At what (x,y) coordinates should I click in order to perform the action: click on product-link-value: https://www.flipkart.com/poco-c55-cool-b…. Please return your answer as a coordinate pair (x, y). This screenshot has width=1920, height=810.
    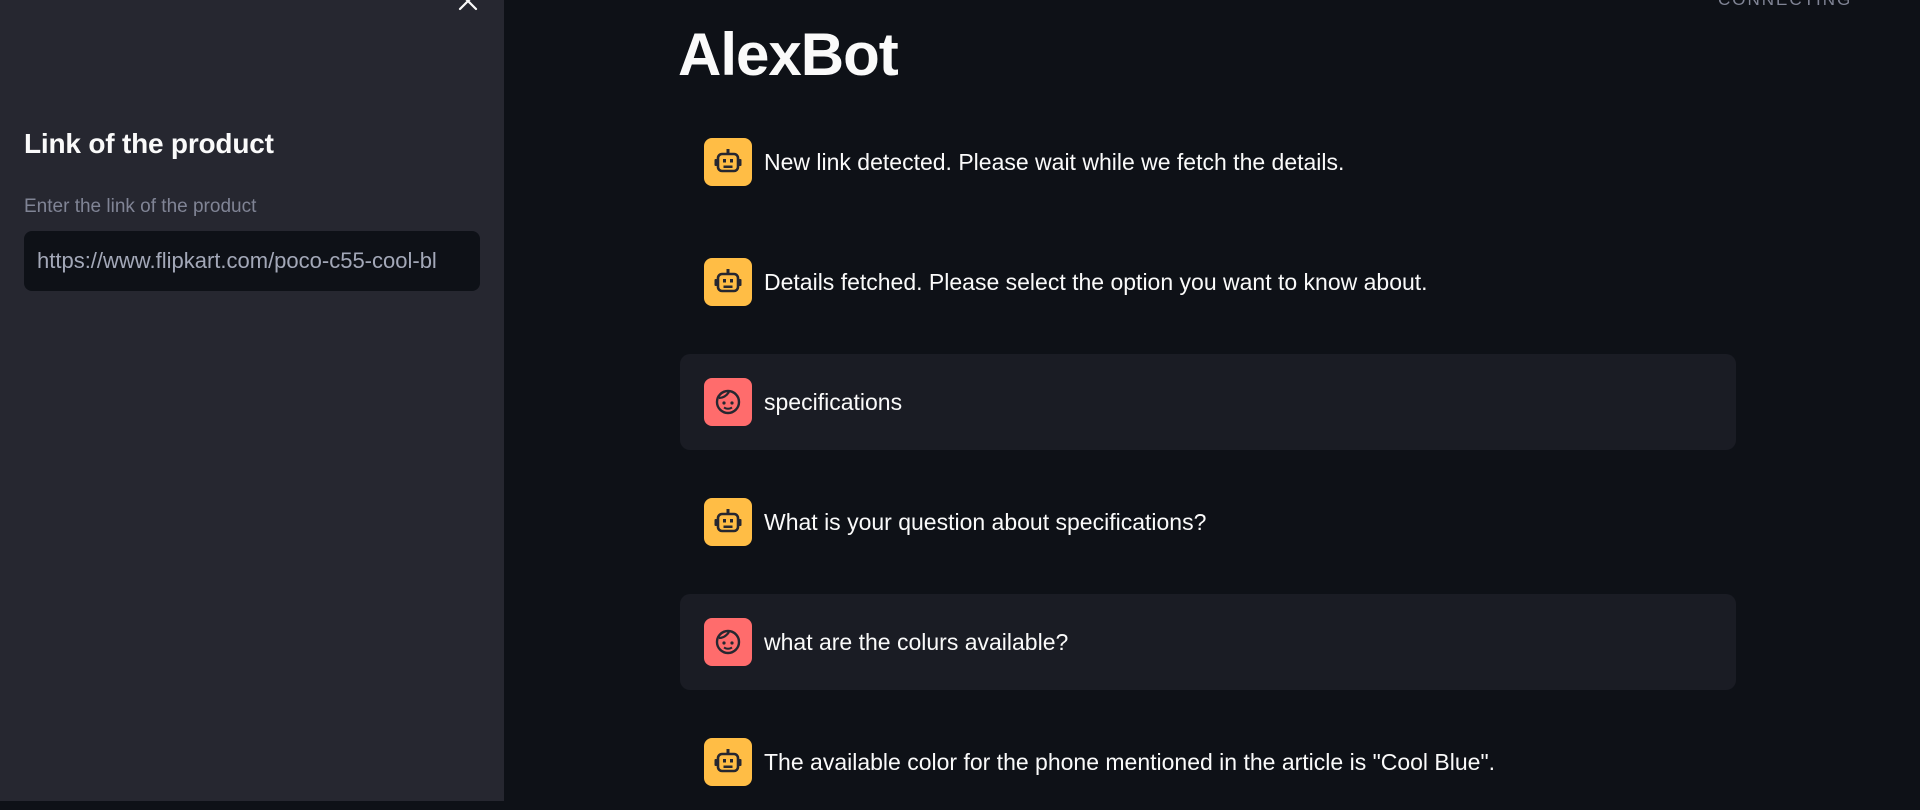
    Looking at the image, I should click on (237, 260).